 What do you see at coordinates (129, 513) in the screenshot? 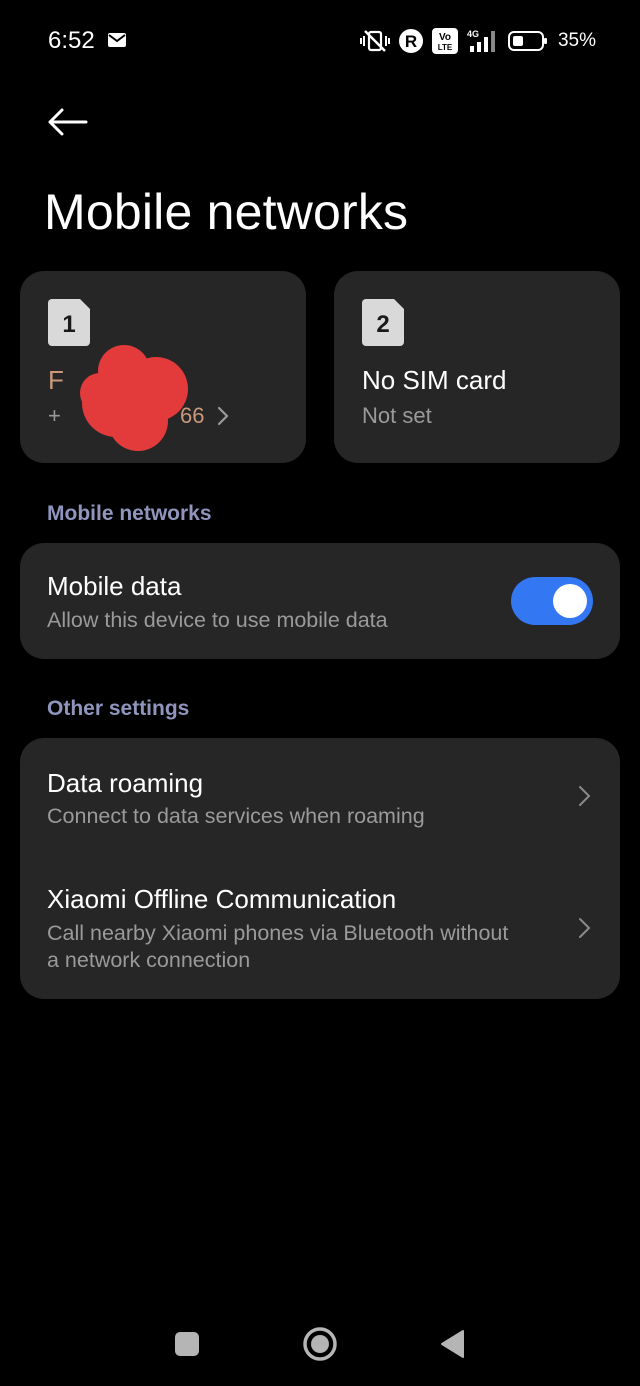
I see `section-label-mobile-networks: Mobile networks` at bounding box center [129, 513].